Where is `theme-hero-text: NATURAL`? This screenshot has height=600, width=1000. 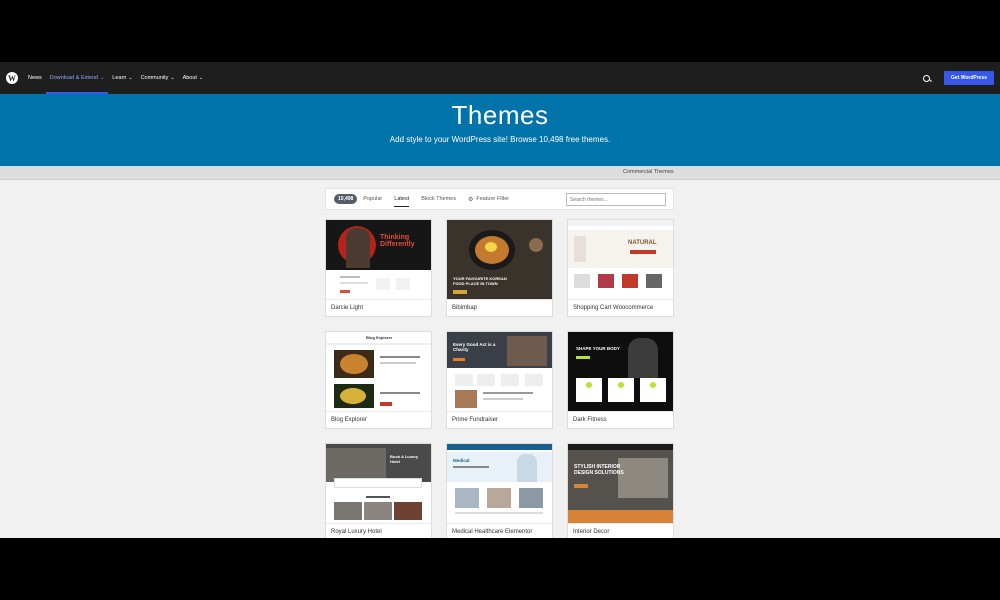 theme-hero-text: NATURAL is located at coordinates (642, 243).